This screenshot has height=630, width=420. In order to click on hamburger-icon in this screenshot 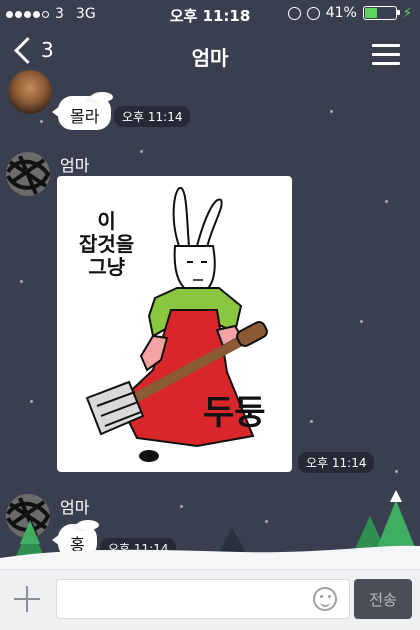, I will do `click(386, 45)`.